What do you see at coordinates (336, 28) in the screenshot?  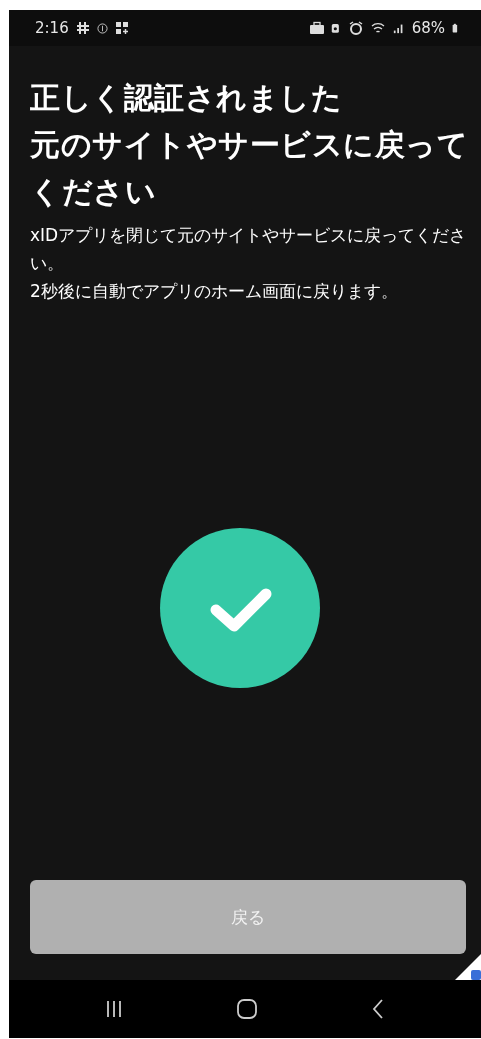 I see `lock-icon` at bounding box center [336, 28].